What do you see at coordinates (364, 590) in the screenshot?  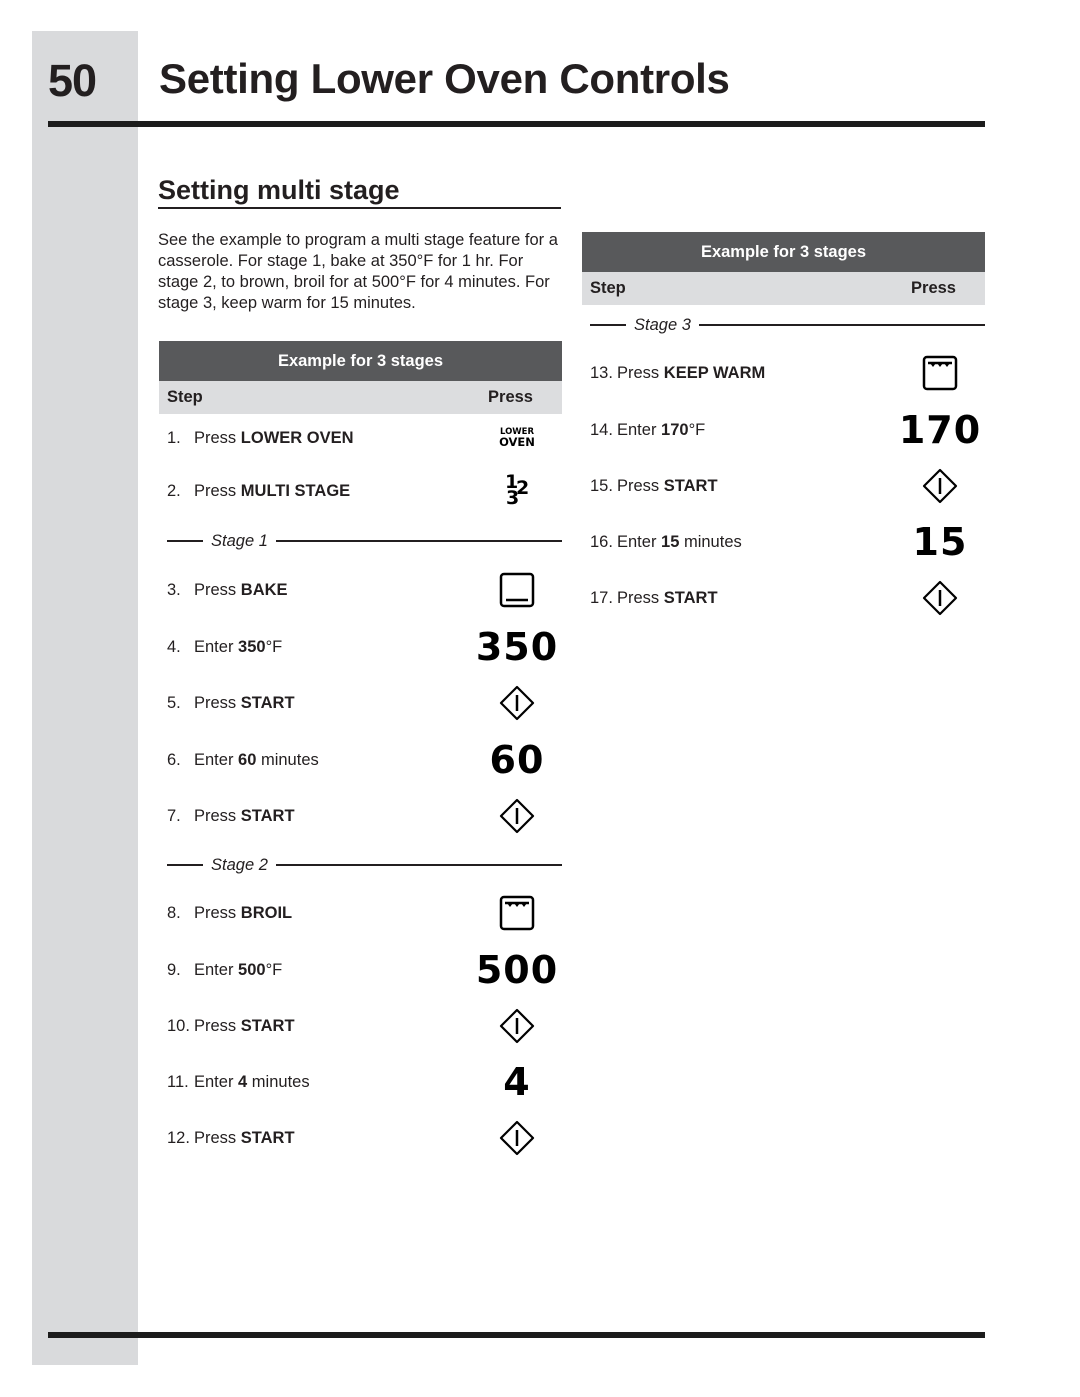 I see `step-row: 3. Press BAKE` at bounding box center [364, 590].